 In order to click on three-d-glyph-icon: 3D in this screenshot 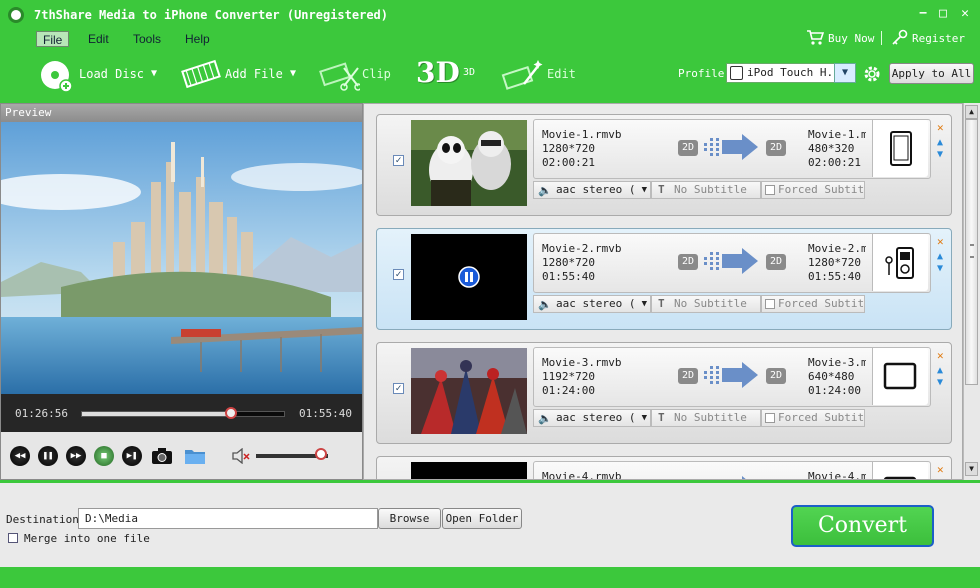, I will do `click(438, 72)`.